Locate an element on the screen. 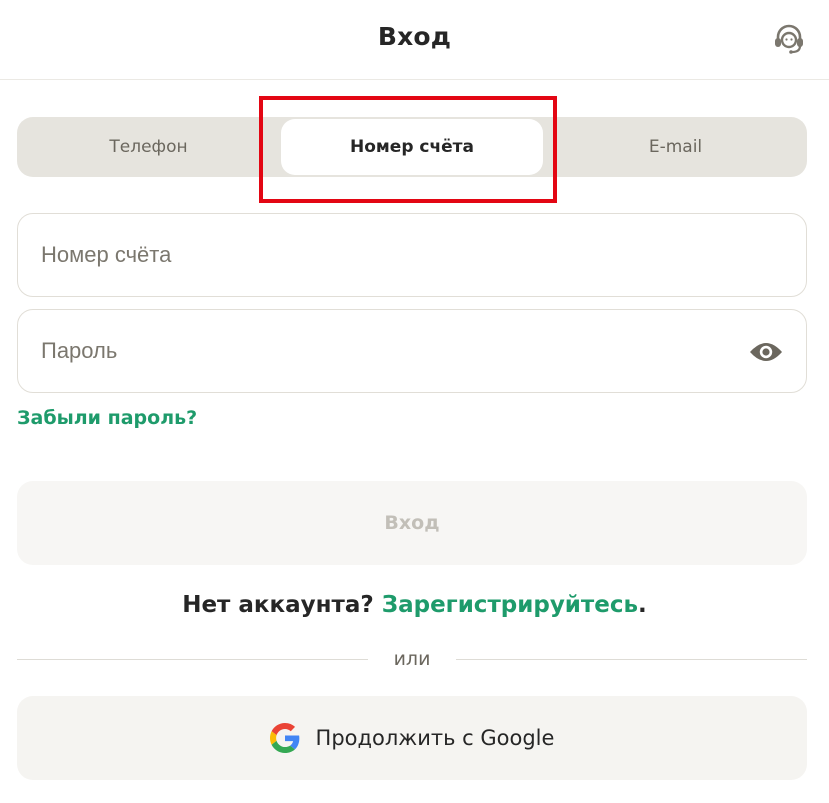  tab-email: E-mail is located at coordinates (675, 147).